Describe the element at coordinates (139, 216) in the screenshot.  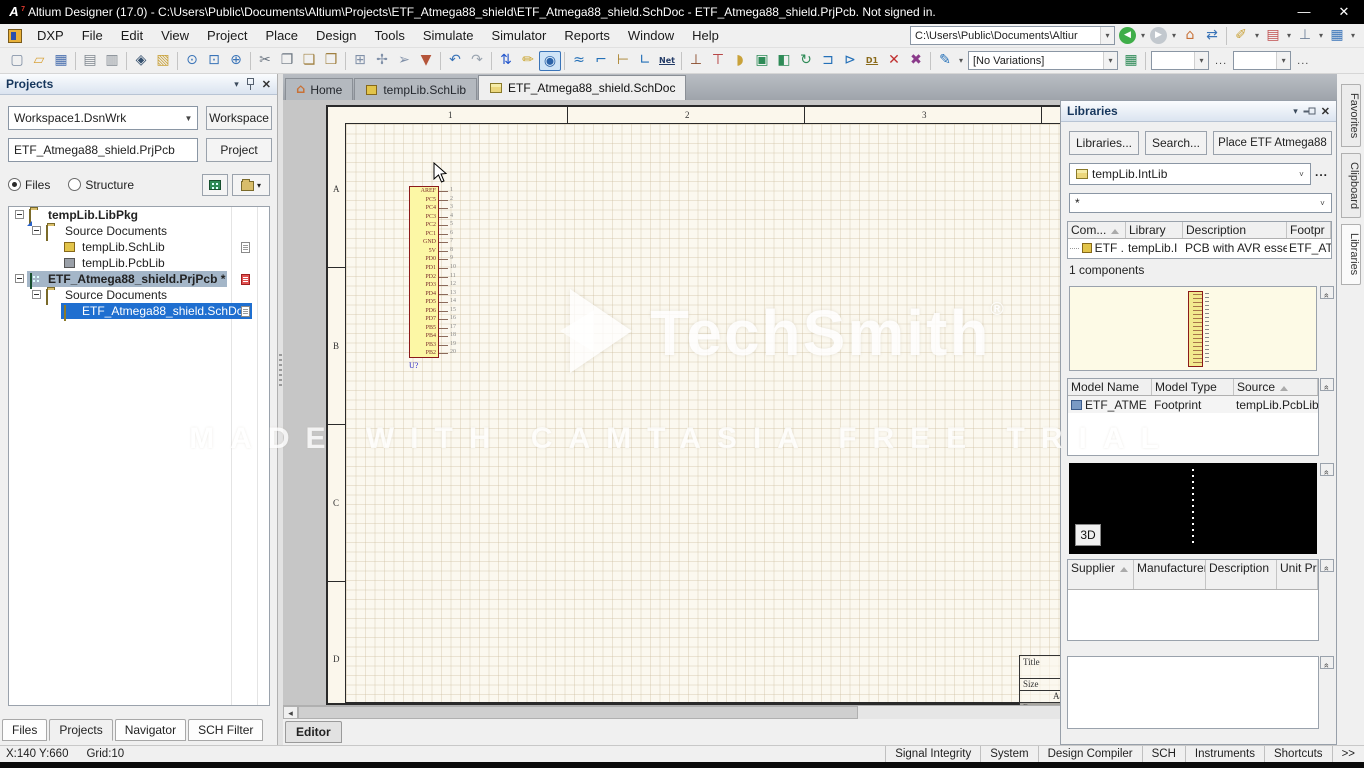
I see `tree-item: tempLib.LibPkg` at that location.